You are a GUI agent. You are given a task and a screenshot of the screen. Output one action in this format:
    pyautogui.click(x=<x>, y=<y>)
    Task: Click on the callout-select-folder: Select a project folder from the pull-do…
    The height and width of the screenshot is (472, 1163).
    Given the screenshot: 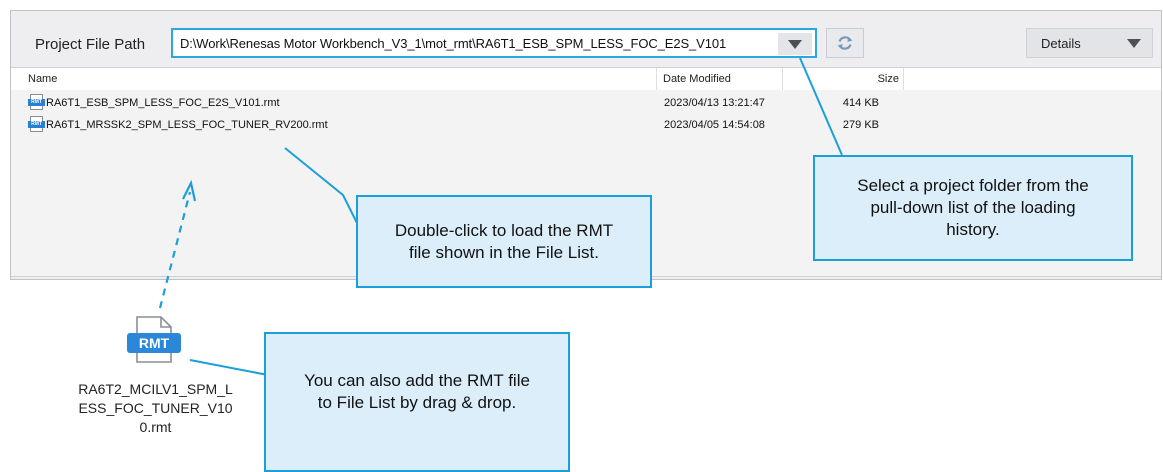 What is the action you would take?
    pyautogui.click(x=973, y=208)
    